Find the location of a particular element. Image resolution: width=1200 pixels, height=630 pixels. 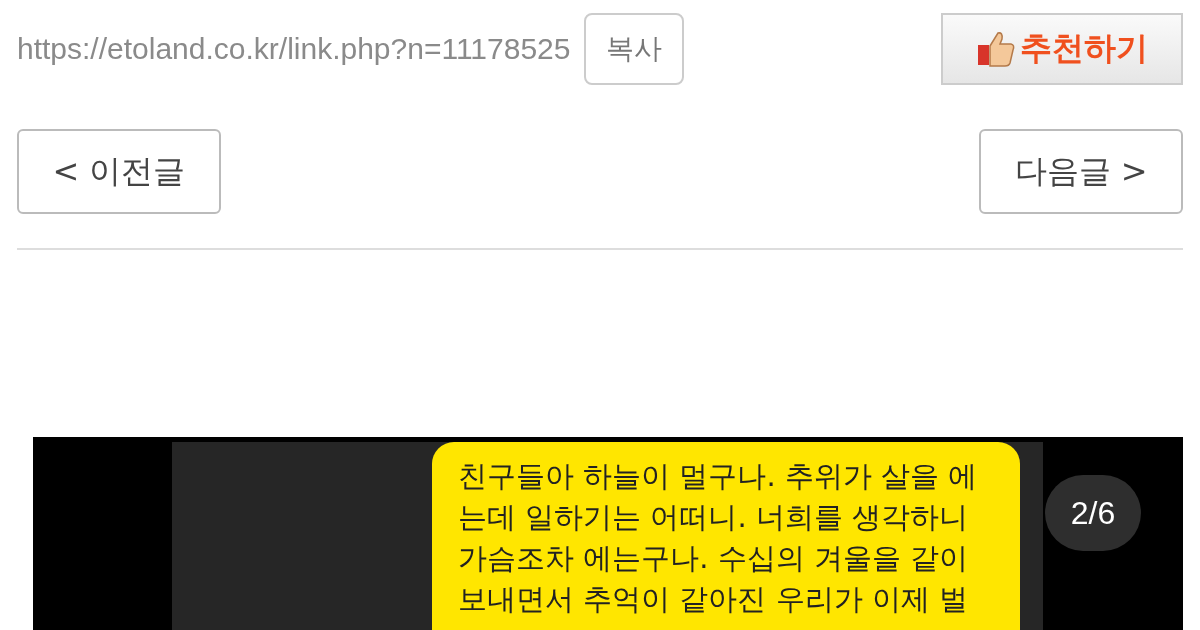

previous-post-button: < 이전글 is located at coordinates (119, 171).